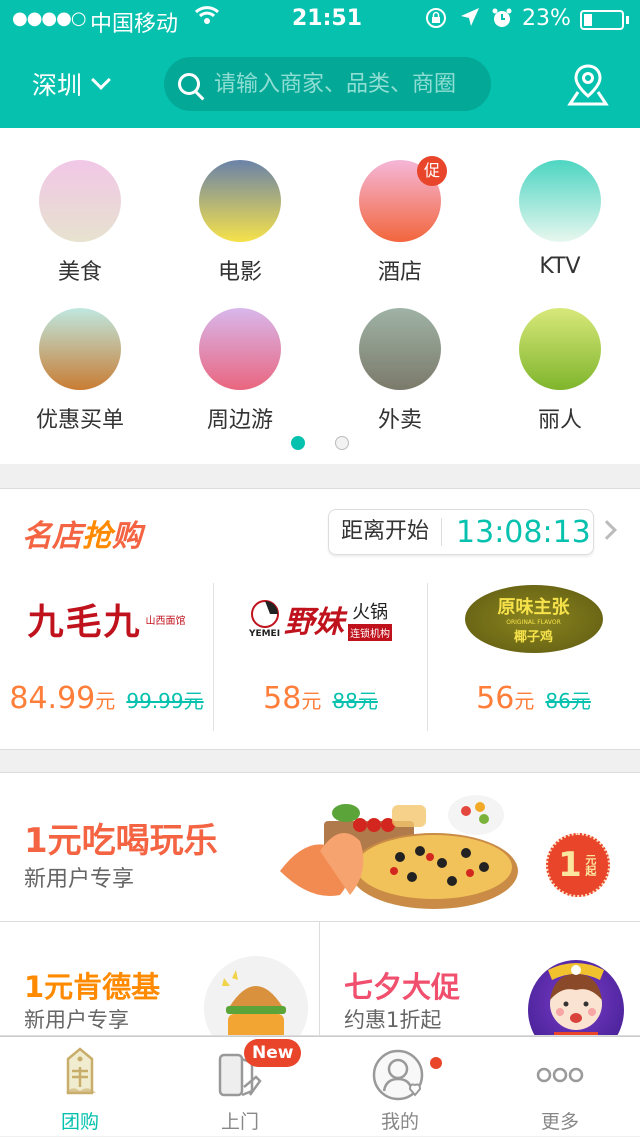 The image size is (640, 1137). Describe the element at coordinates (559, 1122) in the screenshot. I see `tab-label: 更多` at that location.